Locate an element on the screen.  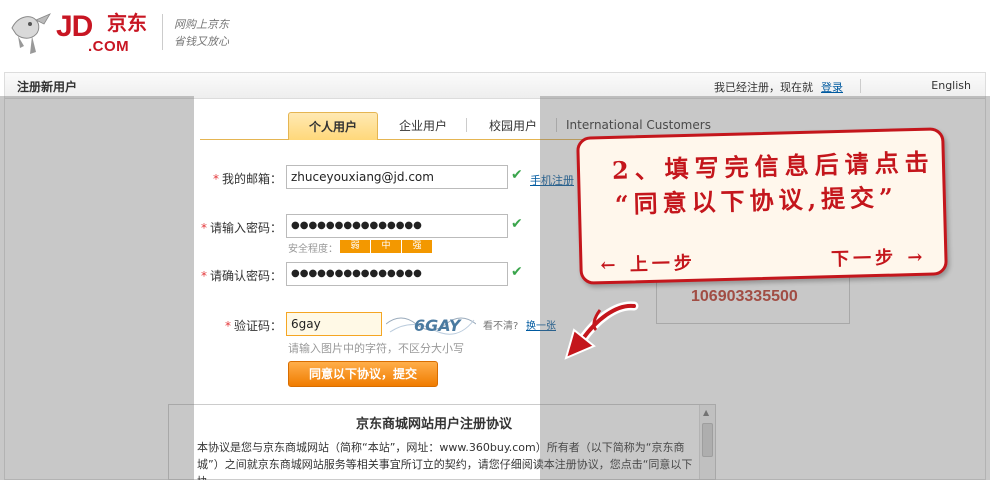
agree-submit-button: 同意以下协议，提交 is located at coordinates (363, 374).